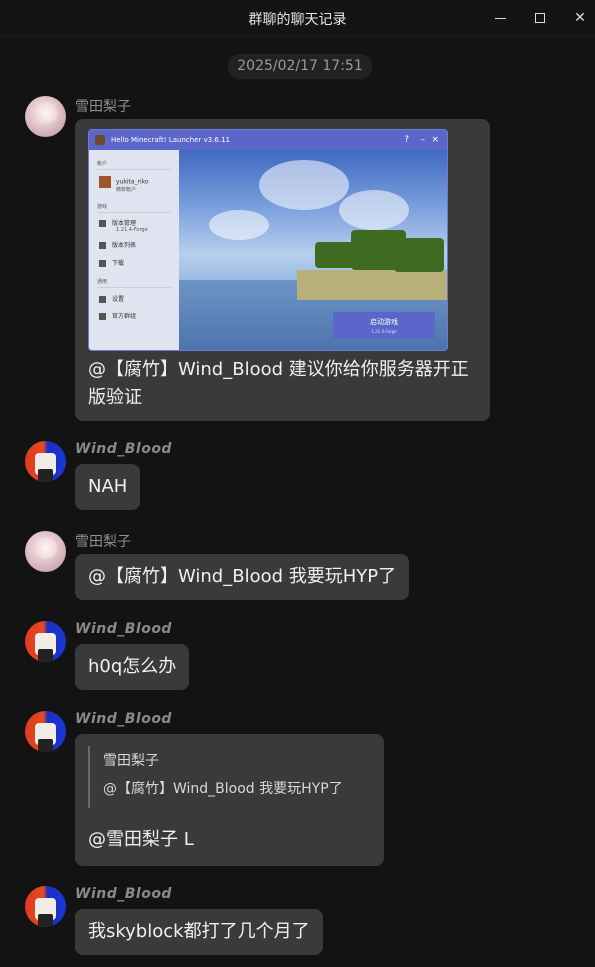  What do you see at coordinates (111, 298) in the screenshot?
I see `sidebar-item-settings: 设置` at bounding box center [111, 298].